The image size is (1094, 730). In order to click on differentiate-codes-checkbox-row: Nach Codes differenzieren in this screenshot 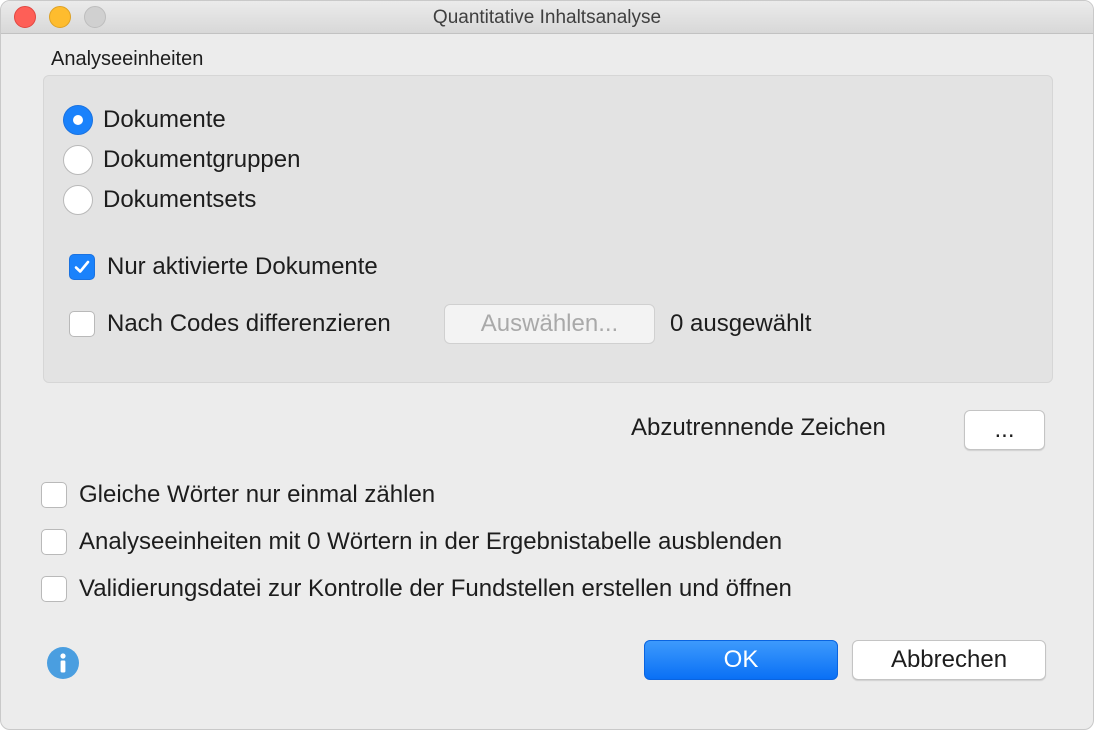, I will do `click(230, 324)`.